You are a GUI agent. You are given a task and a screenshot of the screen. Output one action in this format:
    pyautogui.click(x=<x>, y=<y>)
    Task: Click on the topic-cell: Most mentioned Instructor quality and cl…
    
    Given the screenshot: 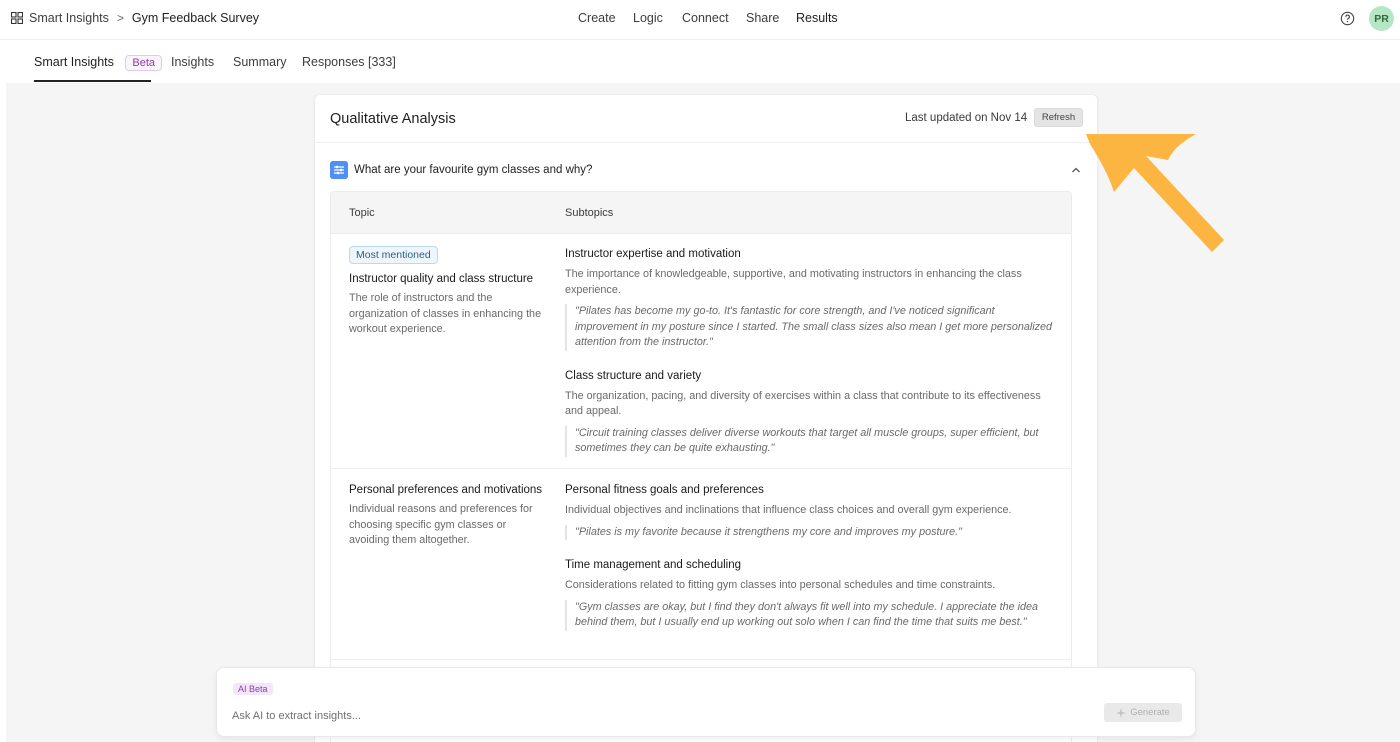 What is the action you would take?
    pyautogui.click(x=449, y=292)
    